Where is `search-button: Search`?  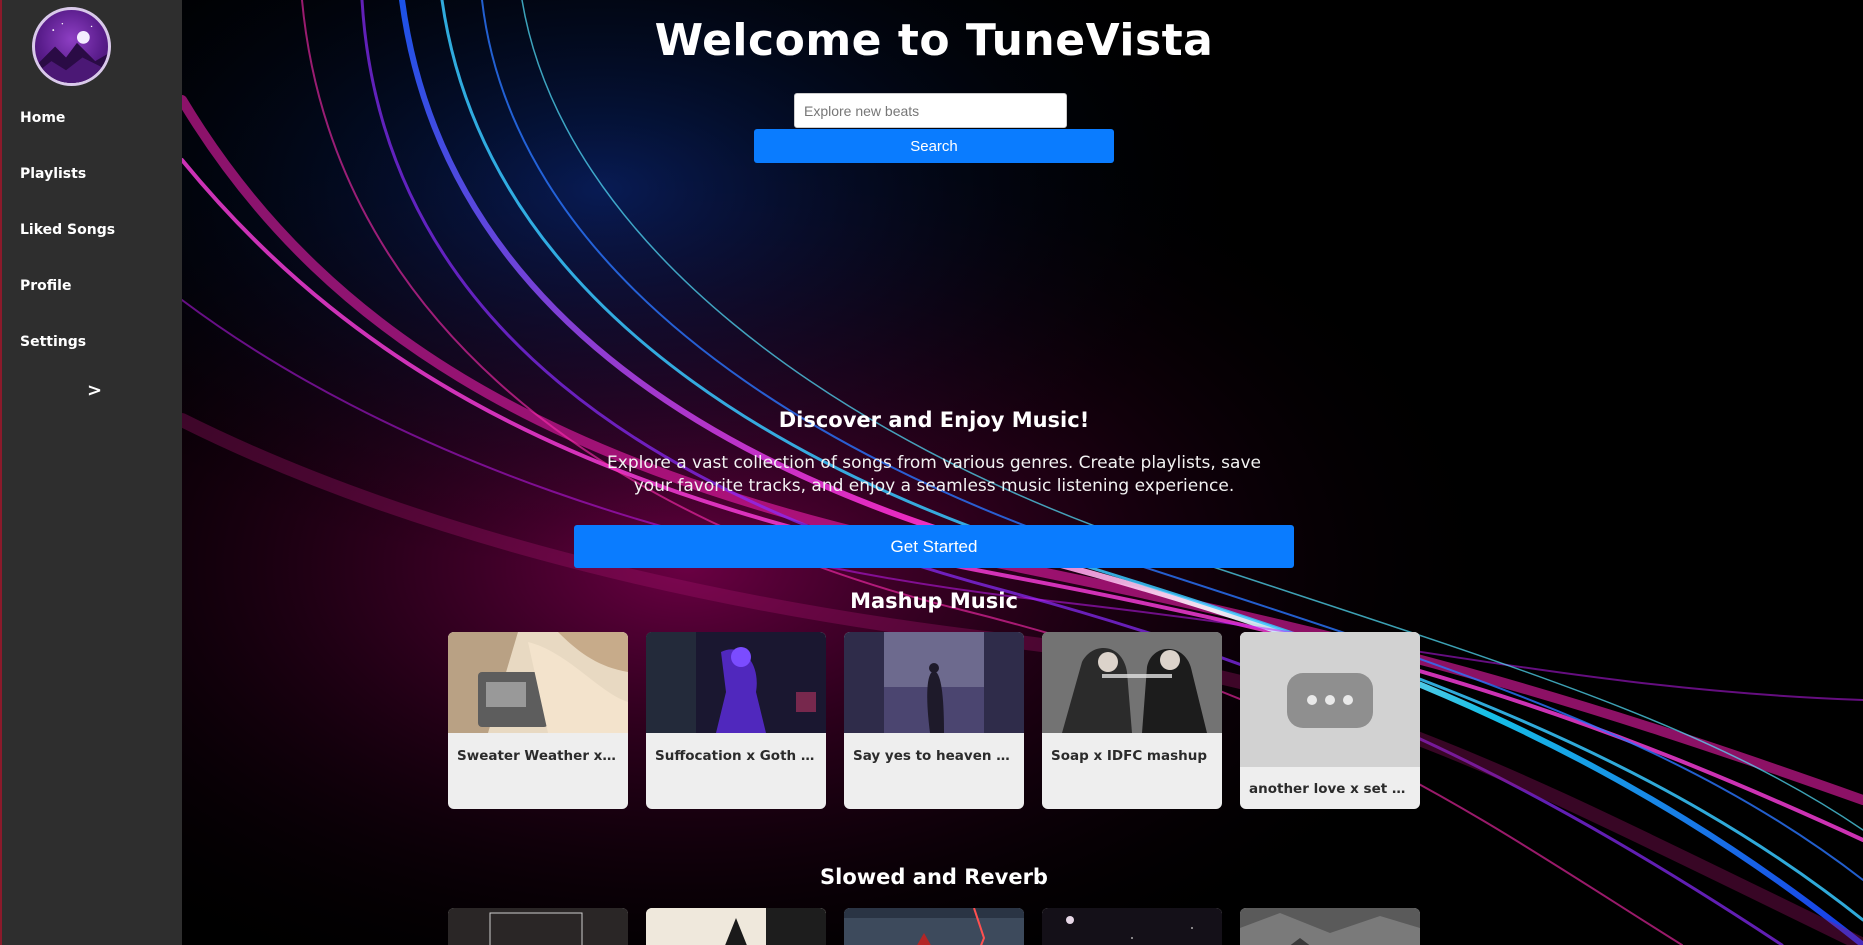 search-button: Search is located at coordinates (934, 146).